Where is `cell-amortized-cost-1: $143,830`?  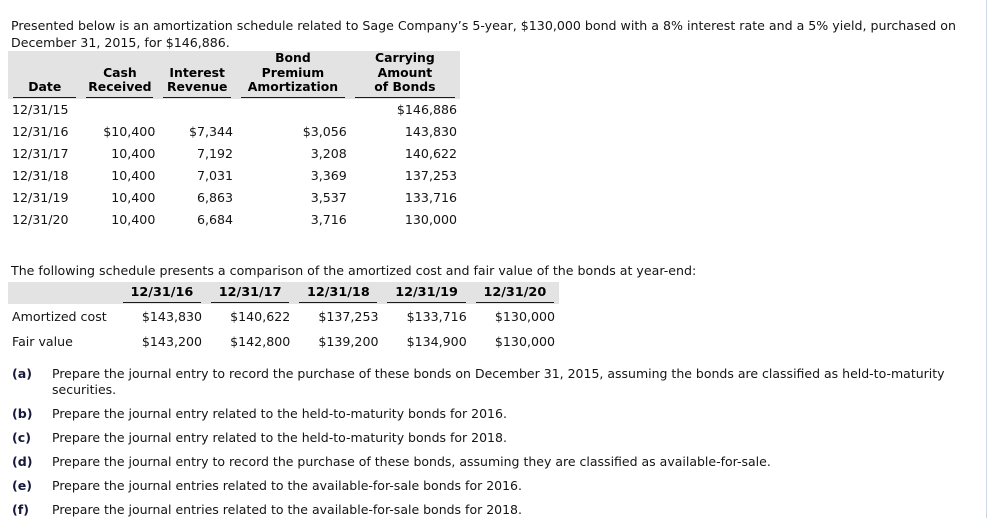
cell-amortized-cost-1: $143,830 is located at coordinates (171, 316).